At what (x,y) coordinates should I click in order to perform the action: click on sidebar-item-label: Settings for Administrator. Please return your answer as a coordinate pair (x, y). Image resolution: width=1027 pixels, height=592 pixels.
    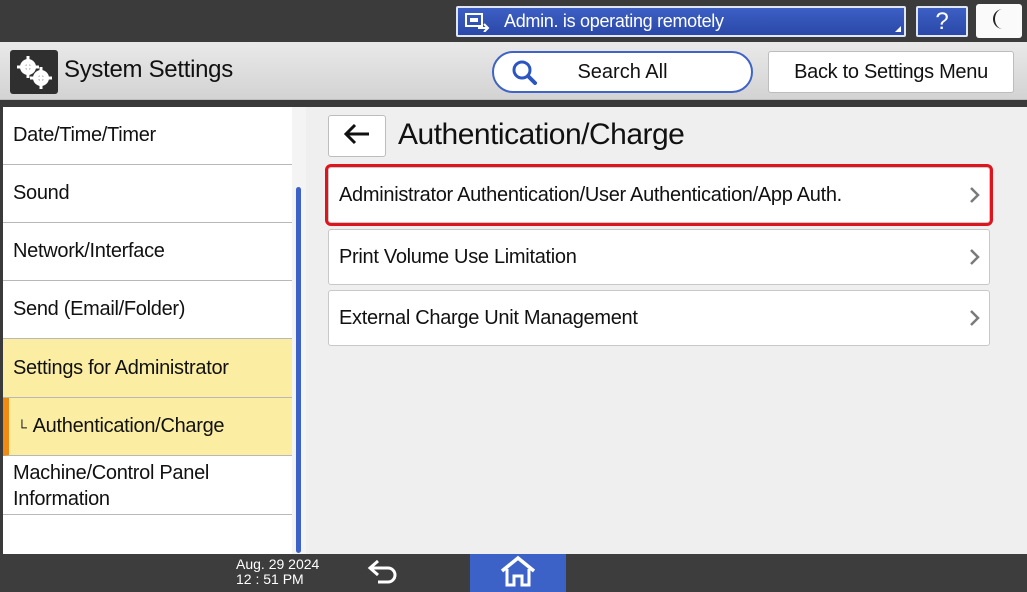
    Looking at the image, I should click on (121, 367).